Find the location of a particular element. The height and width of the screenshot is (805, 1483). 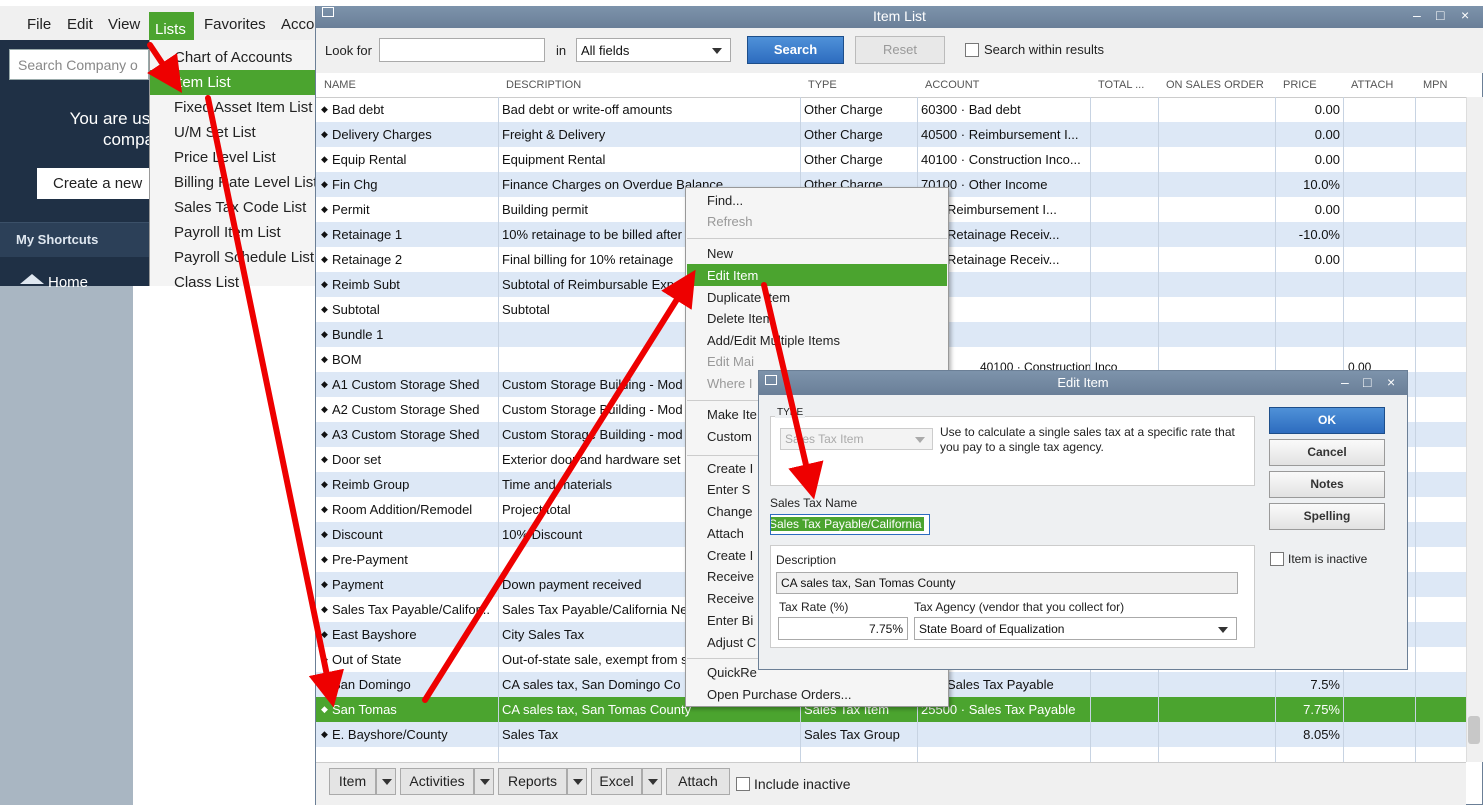

arrow-to-edit-item is located at coordinates (559, 486).